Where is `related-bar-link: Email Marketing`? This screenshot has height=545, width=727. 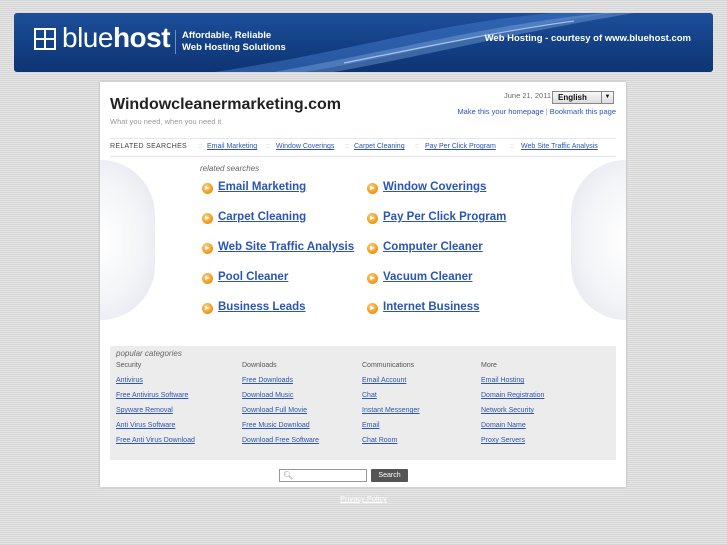
related-bar-link: Email Marketing is located at coordinates (232, 146).